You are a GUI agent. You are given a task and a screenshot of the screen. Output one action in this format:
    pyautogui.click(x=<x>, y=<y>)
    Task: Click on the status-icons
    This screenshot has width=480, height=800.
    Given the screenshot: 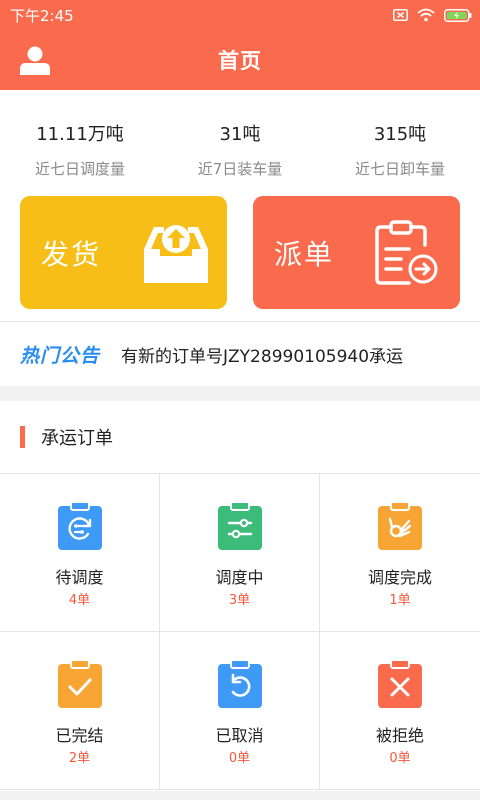 What is the action you would take?
    pyautogui.click(x=432, y=15)
    